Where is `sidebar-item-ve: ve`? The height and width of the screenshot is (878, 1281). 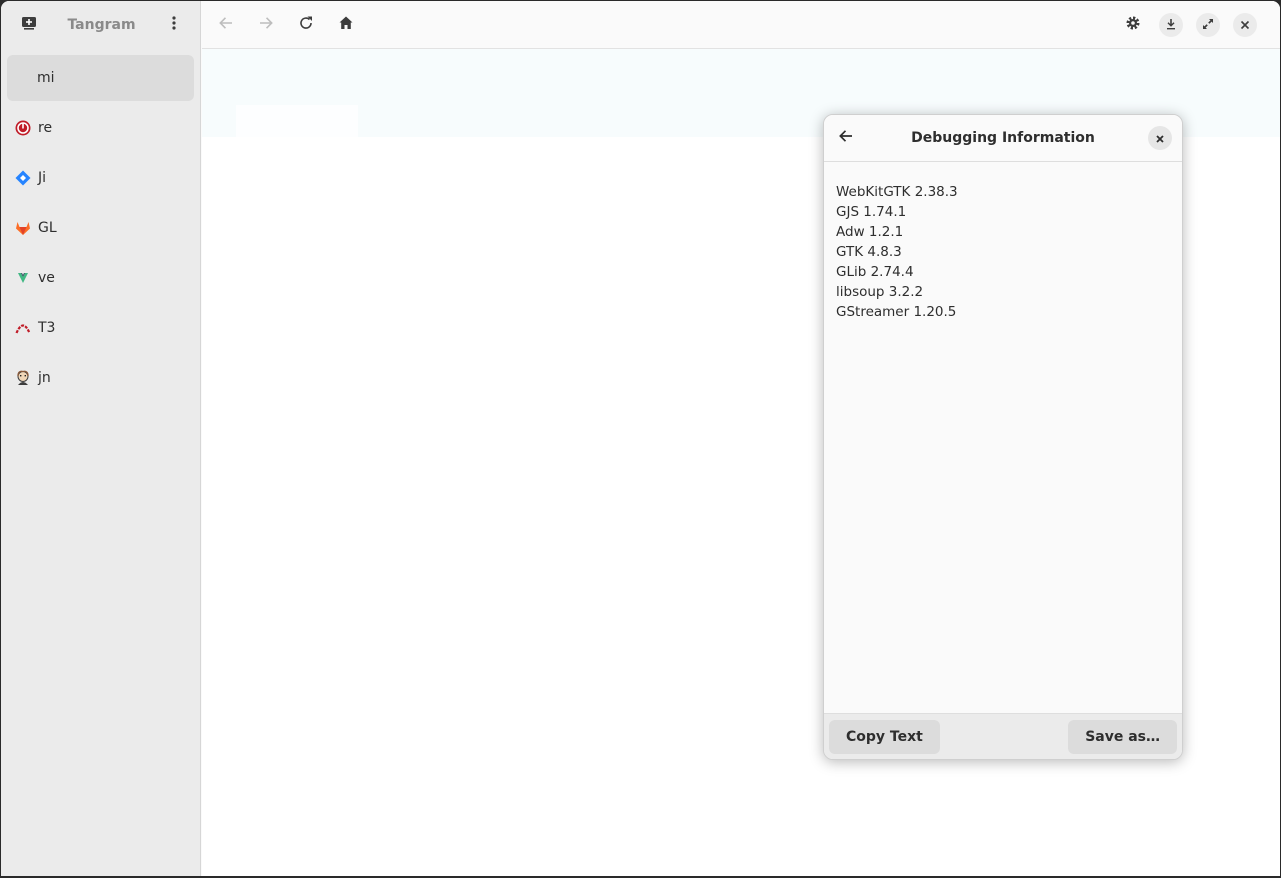 sidebar-item-ve: ve is located at coordinates (100, 278).